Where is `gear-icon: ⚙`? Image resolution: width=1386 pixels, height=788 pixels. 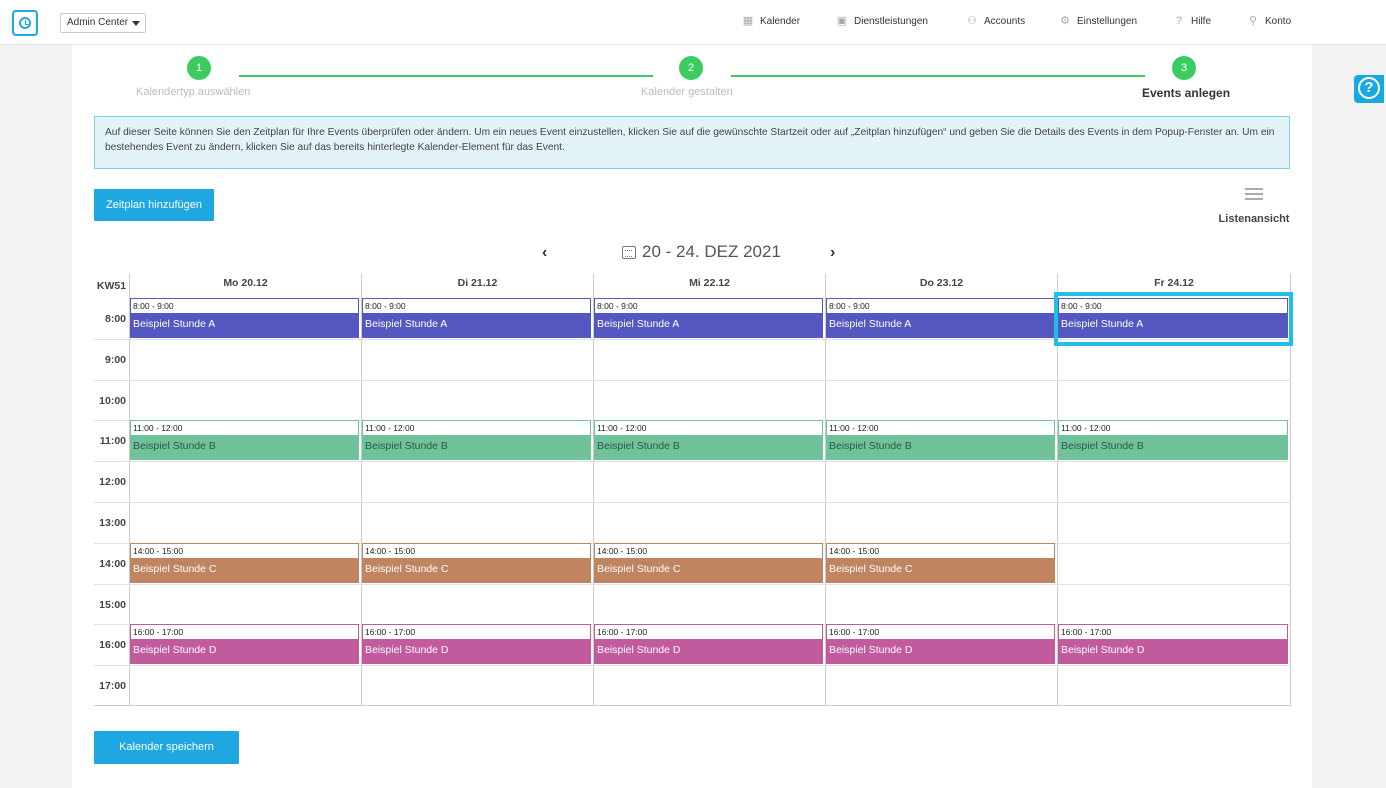
gear-icon: ⚙ is located at coordinates (1065, 21).